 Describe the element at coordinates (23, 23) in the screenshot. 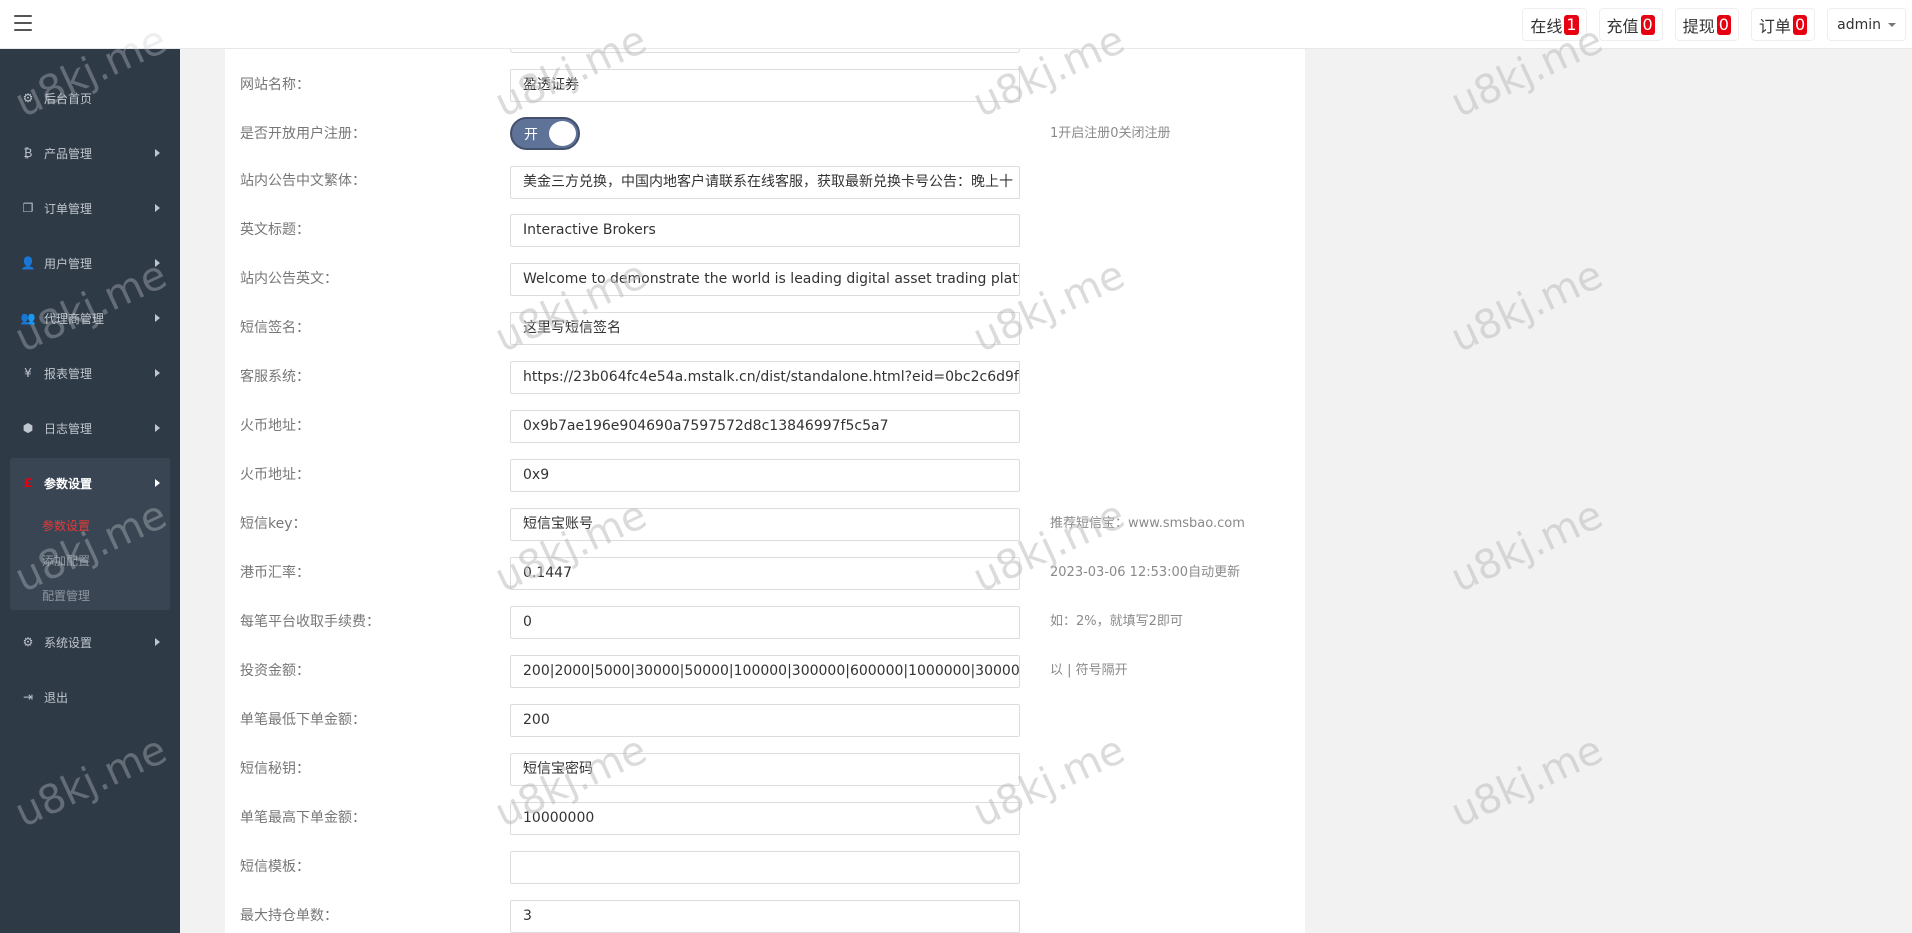

I see `menu-toggle-icon` at that location.